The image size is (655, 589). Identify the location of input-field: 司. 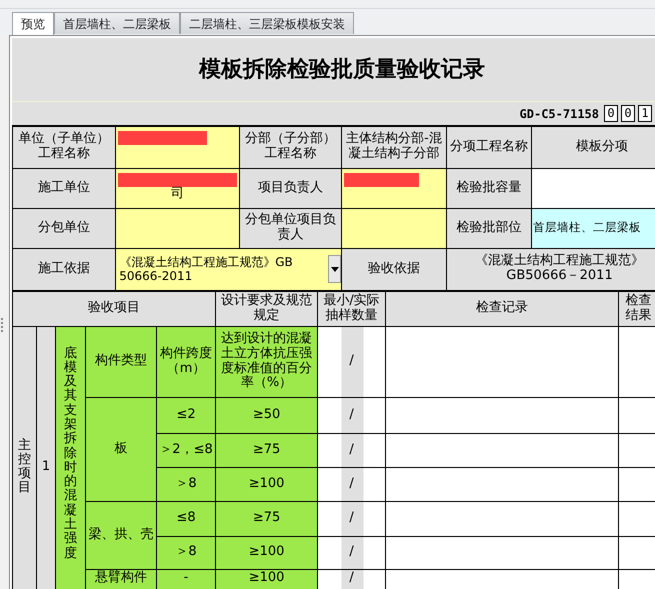
(178, 188).